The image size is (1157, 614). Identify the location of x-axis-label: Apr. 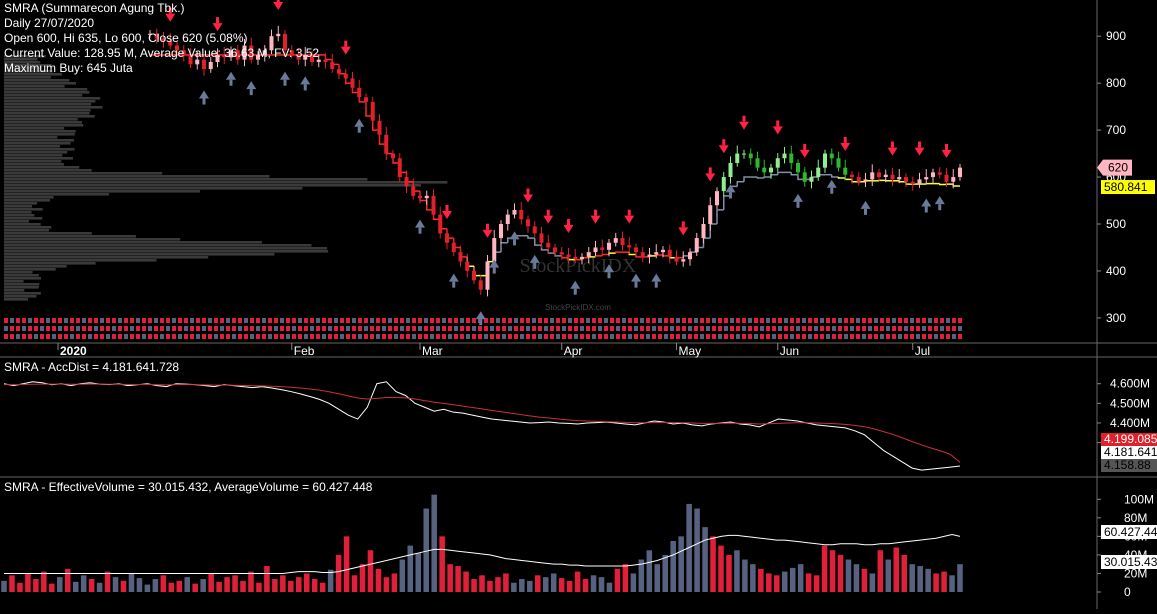
(573, 351).